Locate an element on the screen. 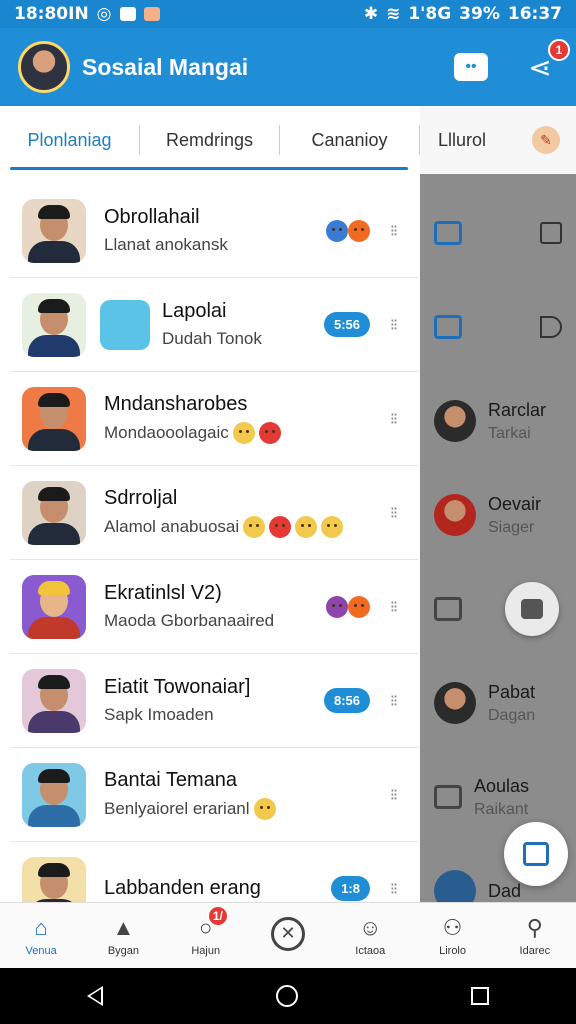 Image resolution: width=576 pixels, height=1024 pixels. list-item: Labbanden erang 1:8 ⁝⁝ is located at coordinates (214, 872).